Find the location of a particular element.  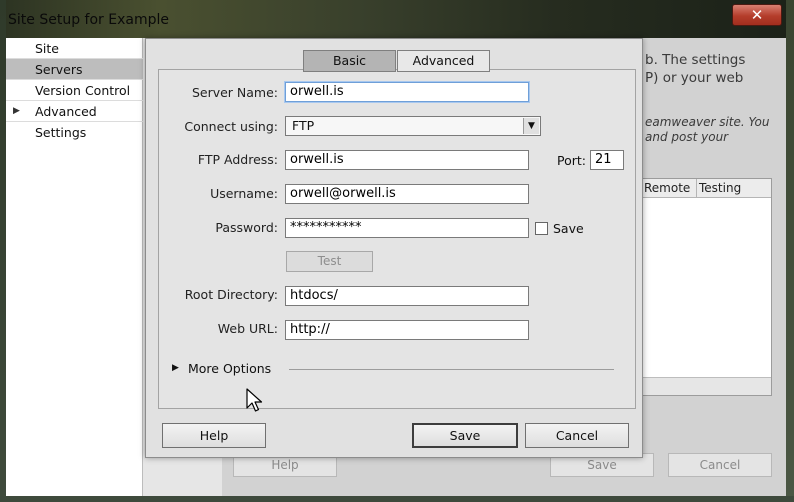

root-directory-input: htdocs/ is located at coordinates (407, 296).